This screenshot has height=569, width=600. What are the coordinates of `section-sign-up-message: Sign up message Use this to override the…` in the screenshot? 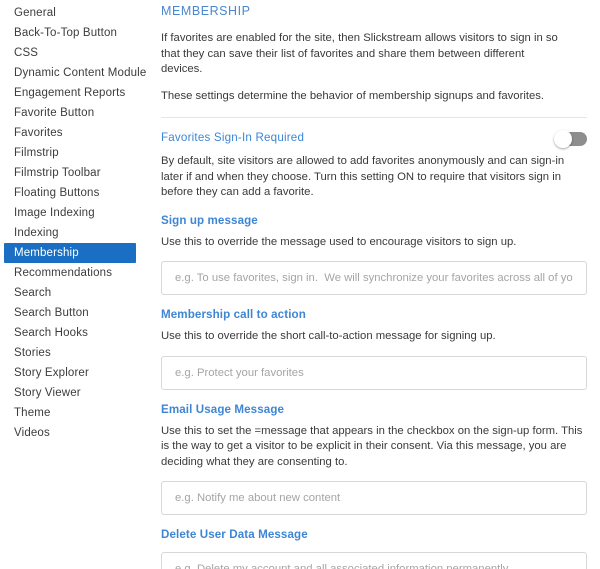 It's located at (374, 248).